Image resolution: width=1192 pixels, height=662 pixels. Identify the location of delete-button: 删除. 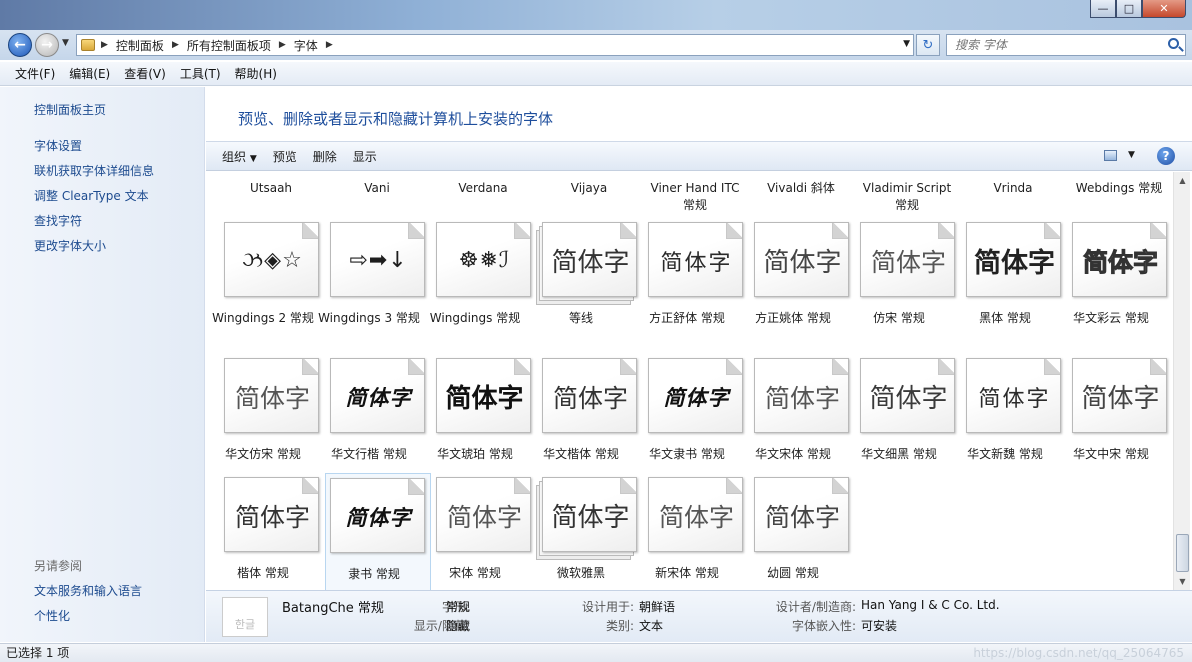
(325, 156).